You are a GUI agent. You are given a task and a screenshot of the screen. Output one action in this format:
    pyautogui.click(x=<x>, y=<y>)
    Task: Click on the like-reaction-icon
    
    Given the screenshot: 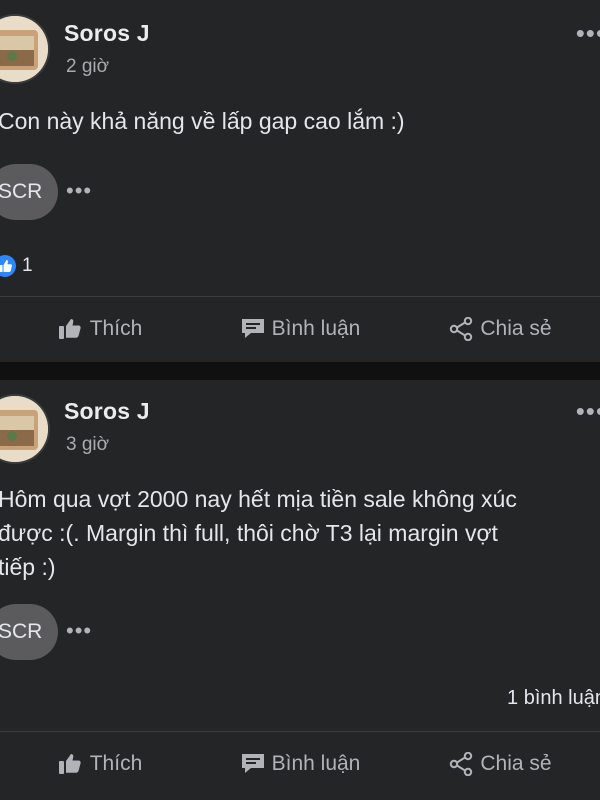 What is the action you would take?
    pyautogui.click(x=8, y=266)
    